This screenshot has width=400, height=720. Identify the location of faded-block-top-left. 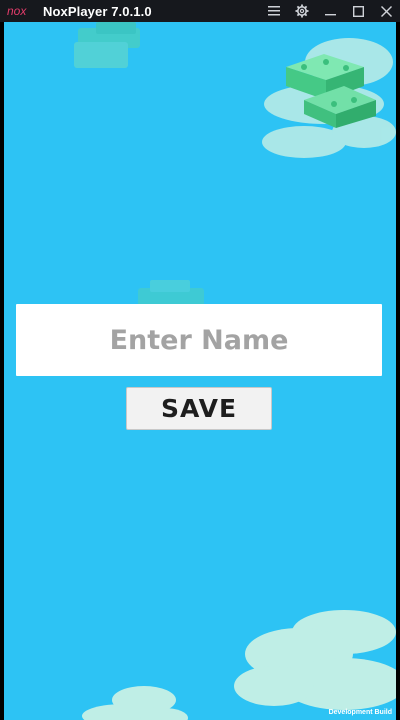
(107, 45).